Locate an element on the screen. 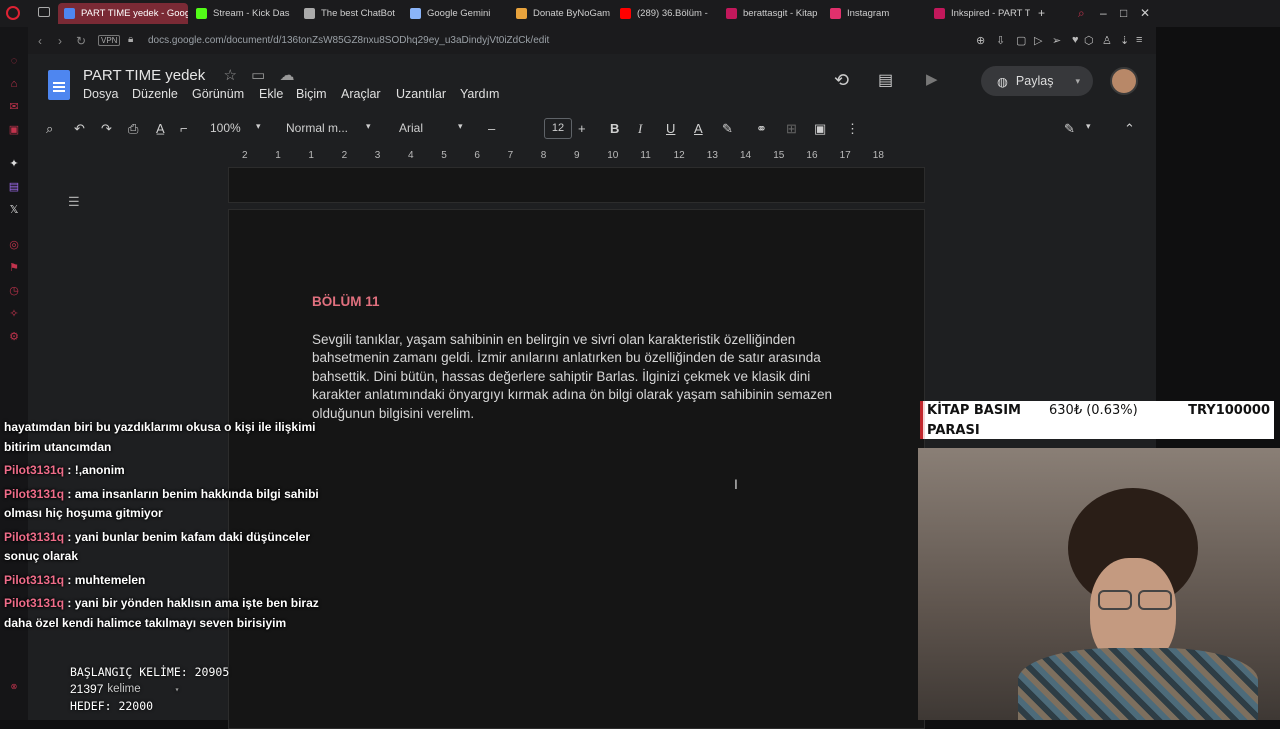 The width and height of the screenshot is (1280, 729). menu-item: Araçlar is located at coordinates (361, 94).